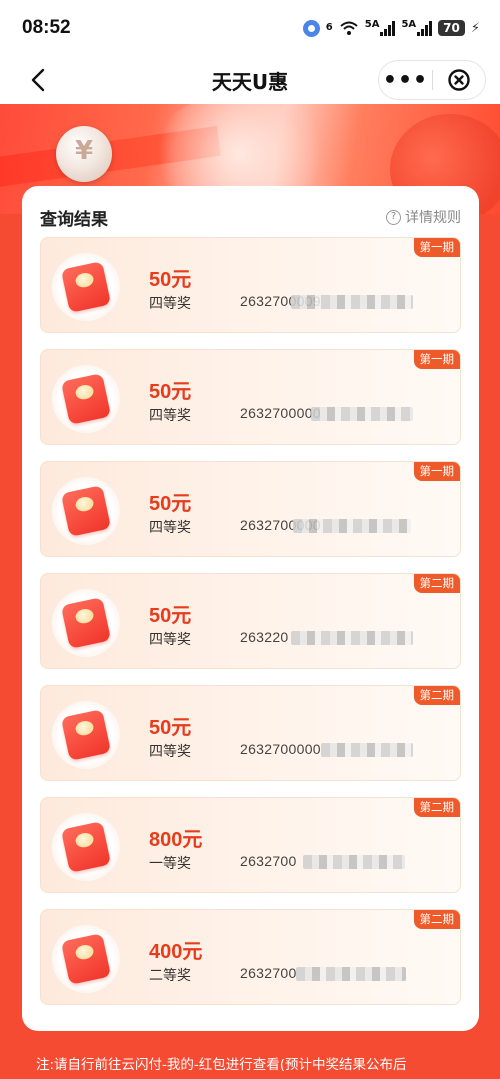  Describe the element at coordinates (393, 217) in the screenshot. I see `question-icon: ?` at that location.